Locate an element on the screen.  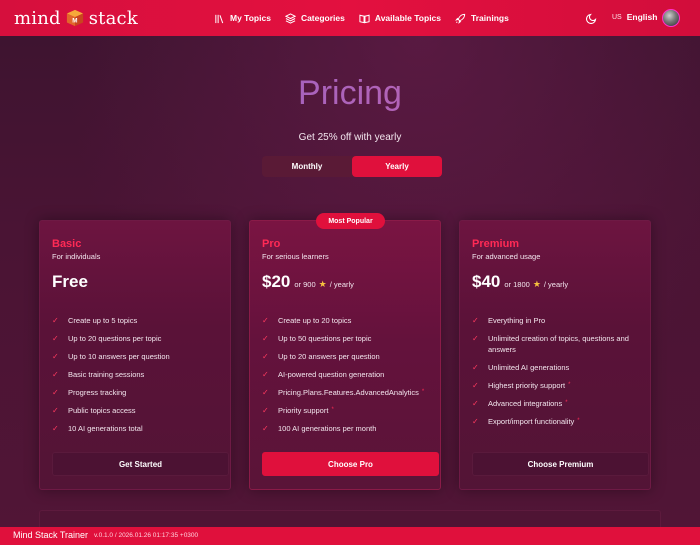
page-title: Pricing is located at coordinates (350, 93).